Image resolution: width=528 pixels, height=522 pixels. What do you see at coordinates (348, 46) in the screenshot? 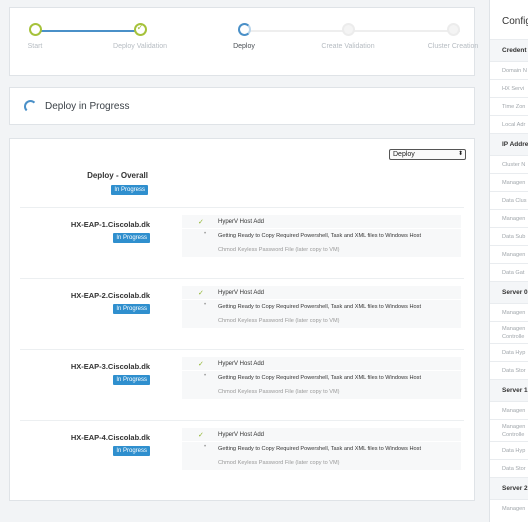
I see `step-label: Create Validation` at bounding box center [348, 46].